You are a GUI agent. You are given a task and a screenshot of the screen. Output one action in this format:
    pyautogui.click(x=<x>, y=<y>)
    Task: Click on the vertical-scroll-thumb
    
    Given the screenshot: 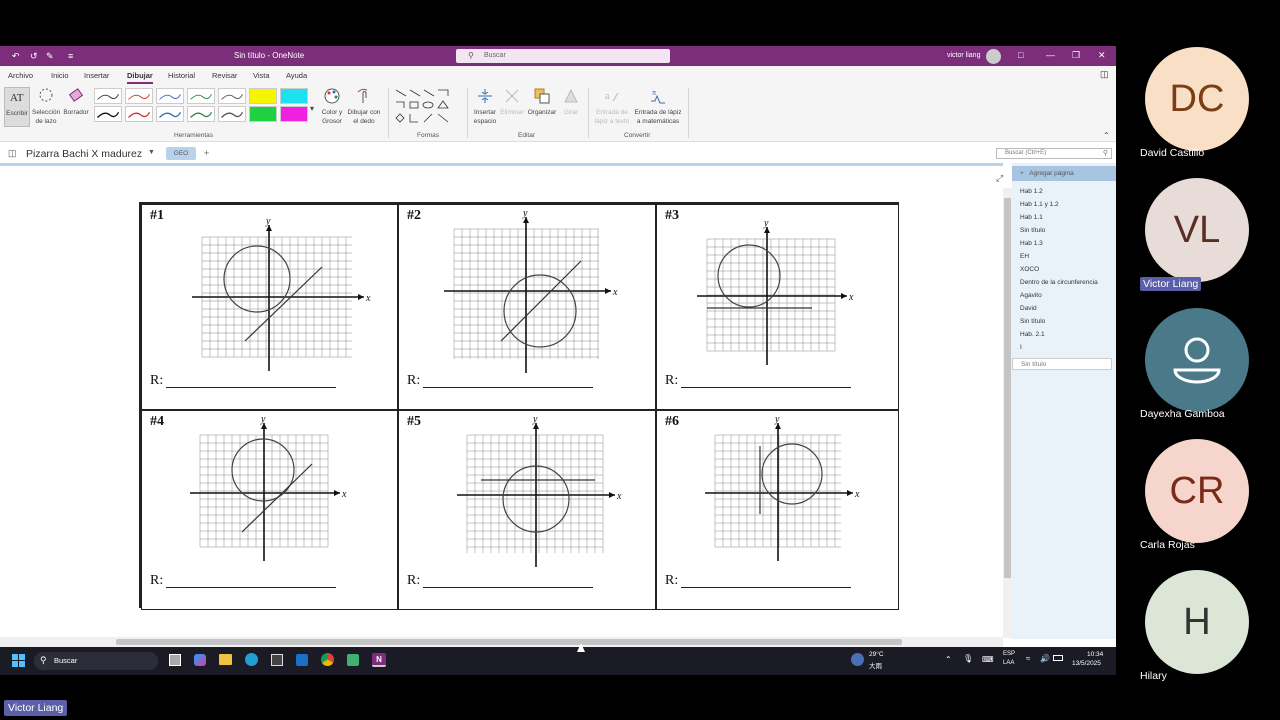 What is the action you would take?
    pyautogui.click(x=1007, y=388)
    